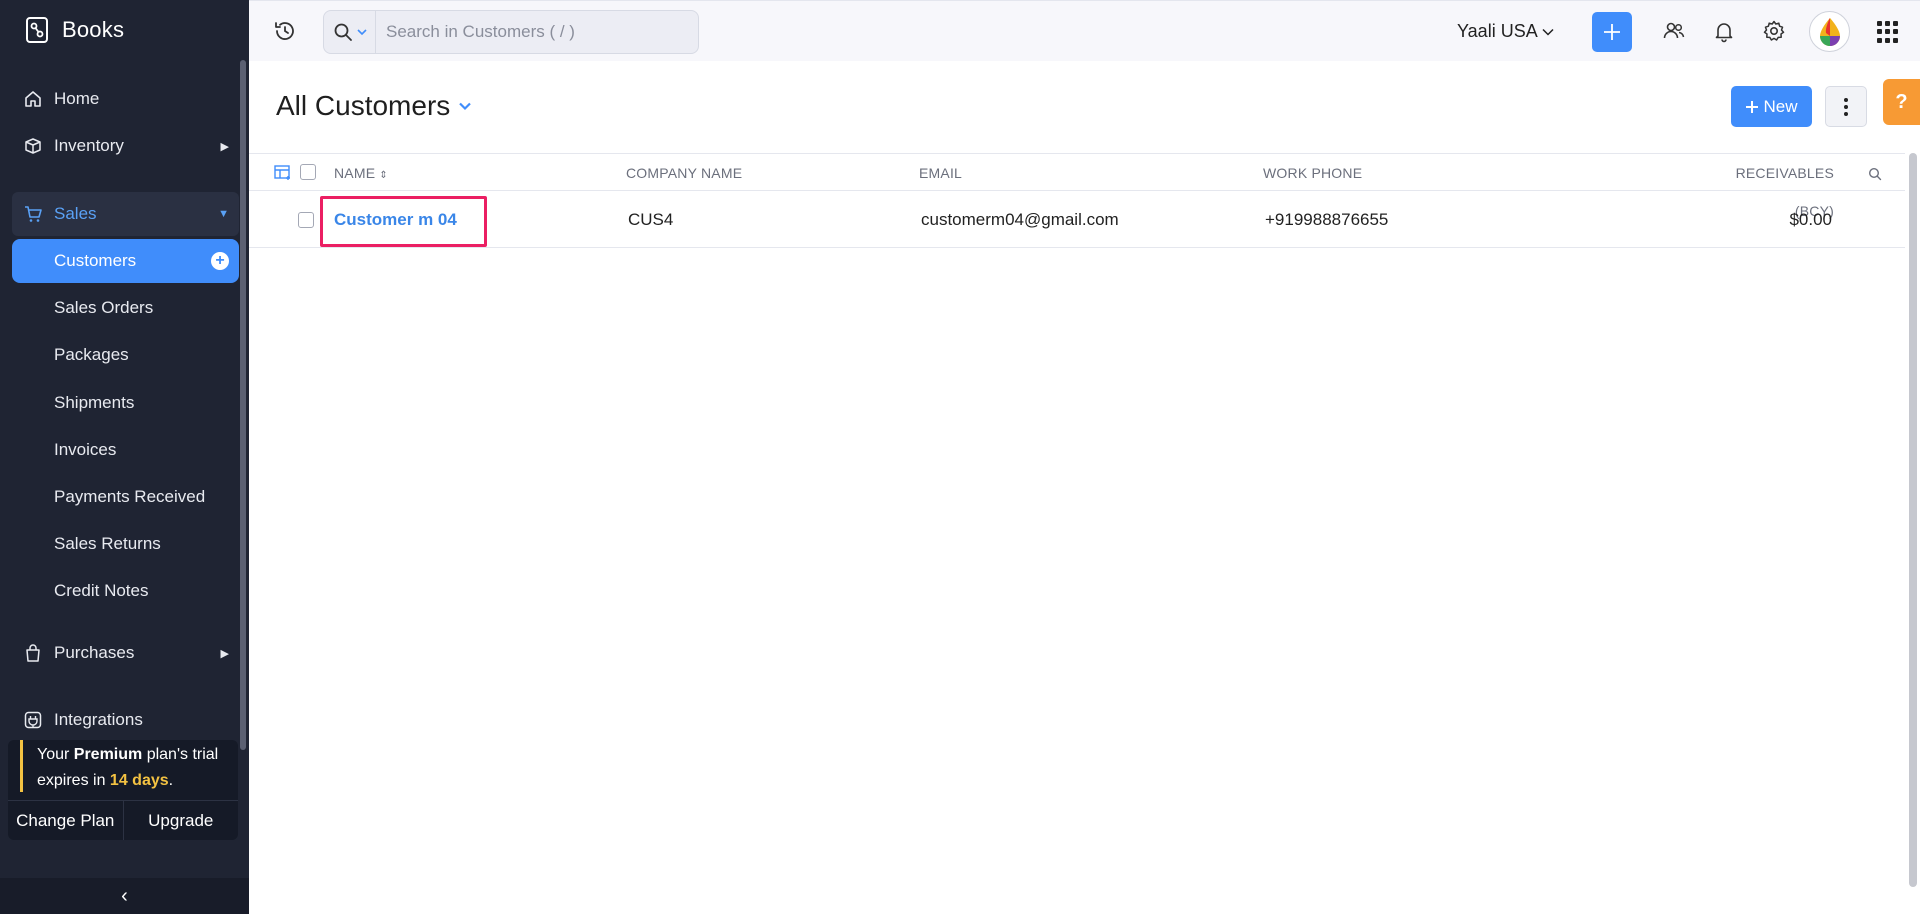 This screenshot has width=1920, height=914. What do you see at coordinates (1084, 30) in the screenshot?
I see `topbar: Yaali USA` at bounding box center [1084, 30].